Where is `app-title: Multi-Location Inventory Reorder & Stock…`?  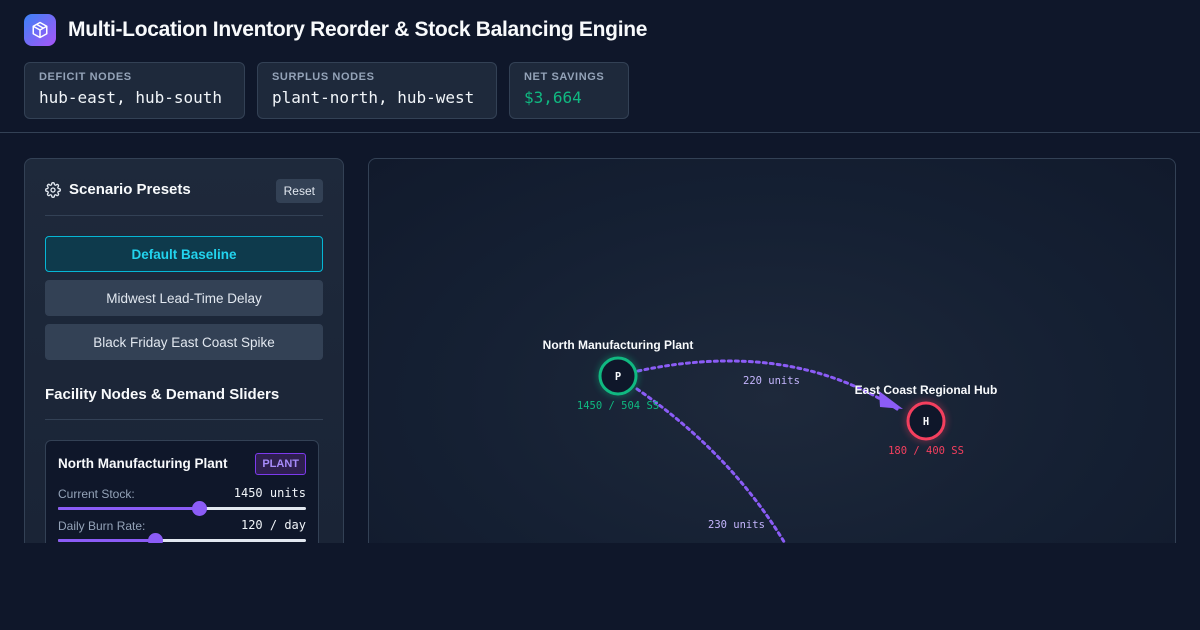 app-title: Multi-Location Inventory Reorder & Stock… is located at coordinates (358, 29).